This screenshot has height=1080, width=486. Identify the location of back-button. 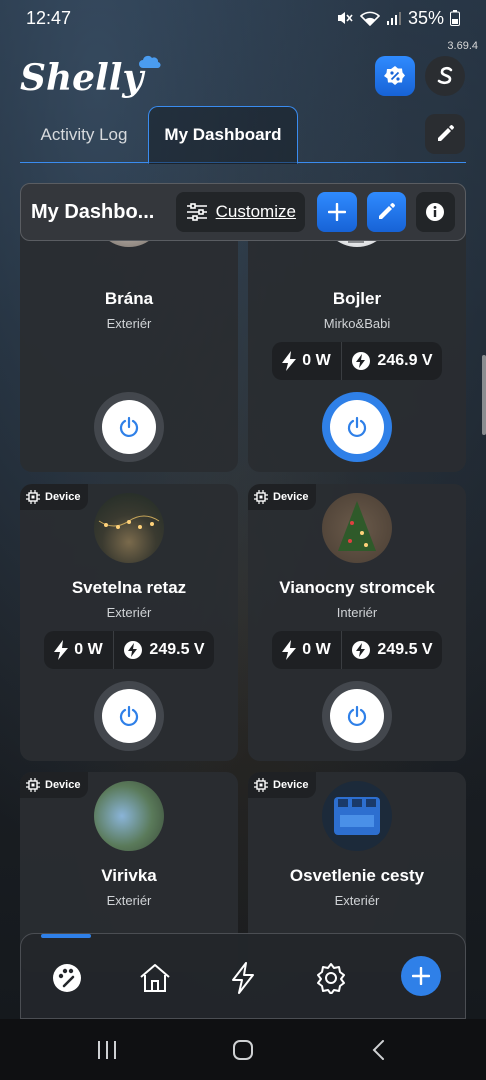
(379, 1050).